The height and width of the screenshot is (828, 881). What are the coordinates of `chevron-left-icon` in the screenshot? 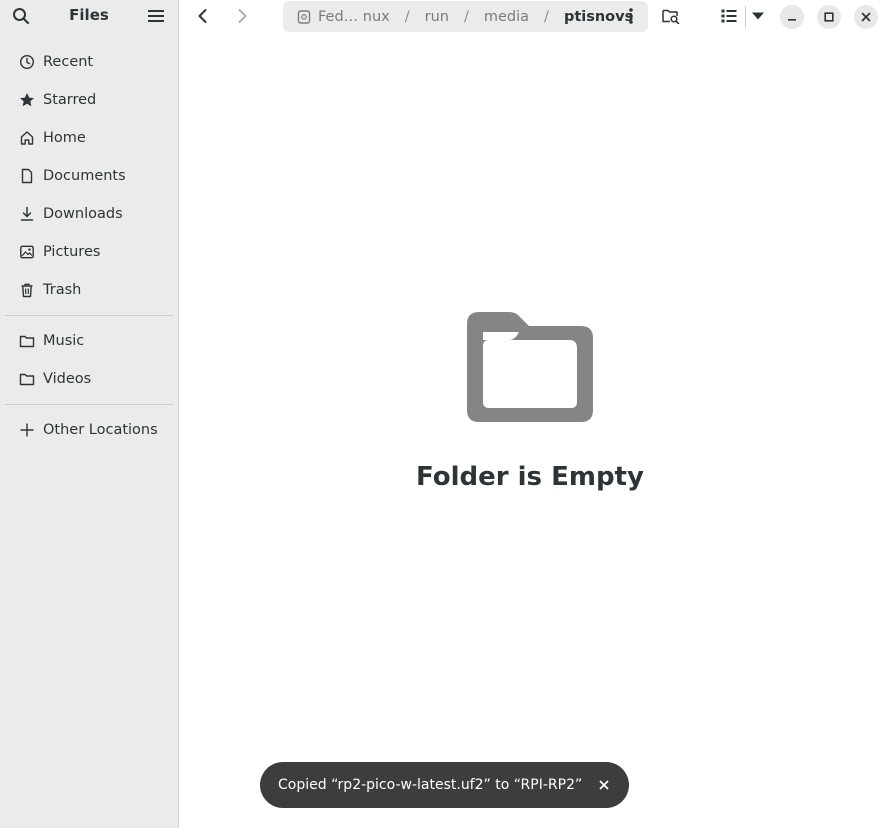 It's located at (202, 16).